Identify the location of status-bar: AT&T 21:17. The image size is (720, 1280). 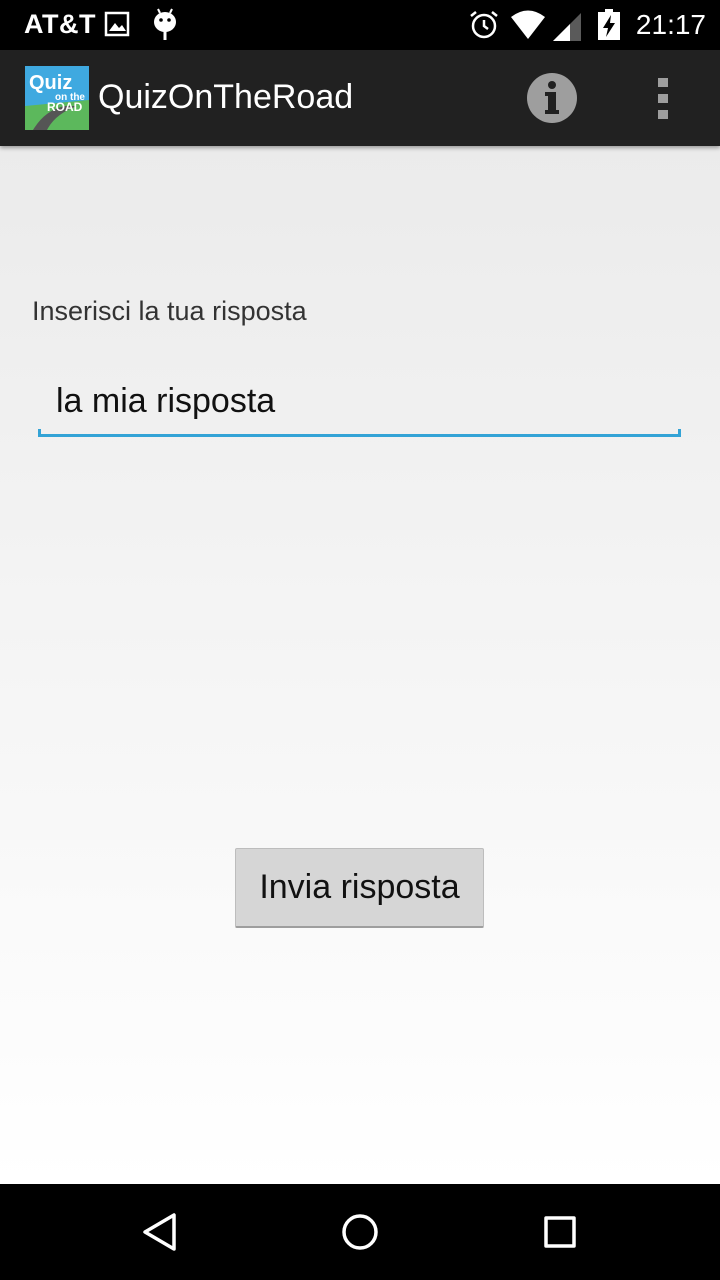
(360, 25).